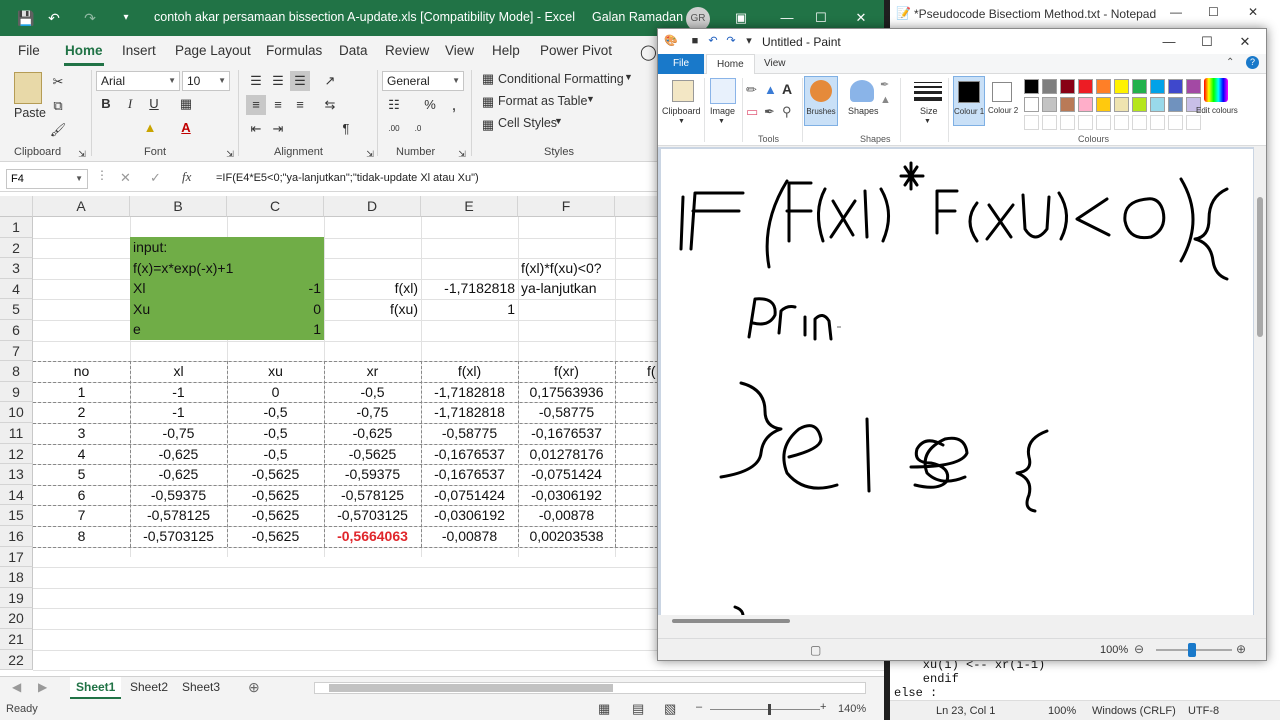  What do you see at coordinates (155, 178) in the screenshot?
I see `enter-icon: ✓` at bounding box center [155, 178].